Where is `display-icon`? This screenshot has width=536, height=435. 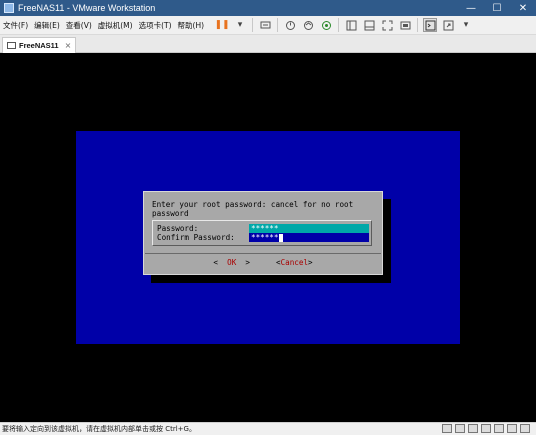 display-icon is located at coordinates (512, 428).